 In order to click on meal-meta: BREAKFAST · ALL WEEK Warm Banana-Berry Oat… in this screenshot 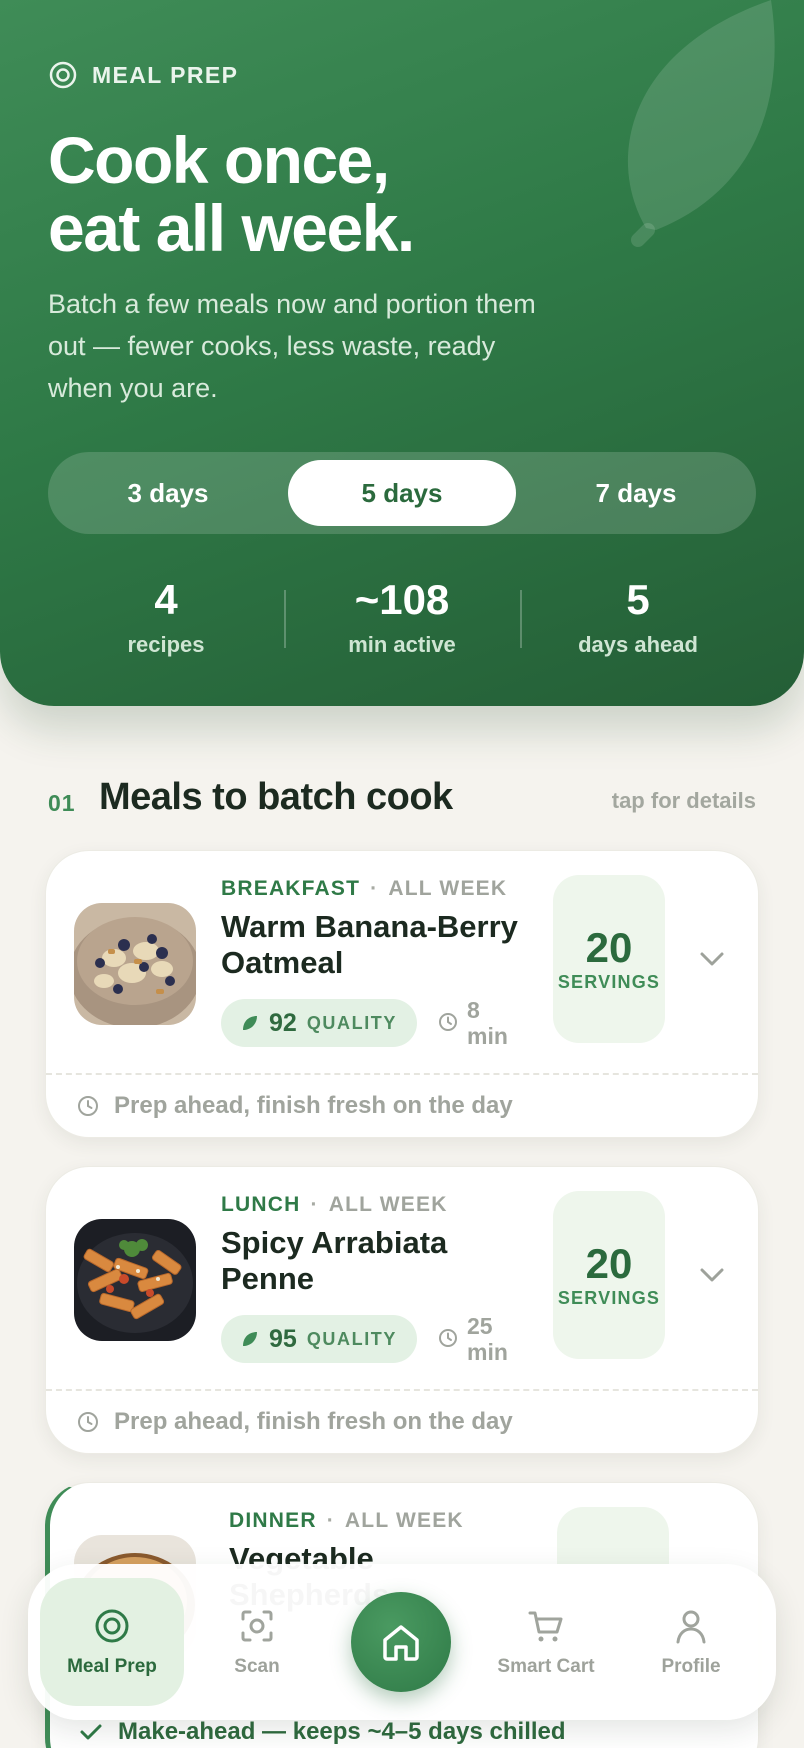, I will do `click(371, 963)`.